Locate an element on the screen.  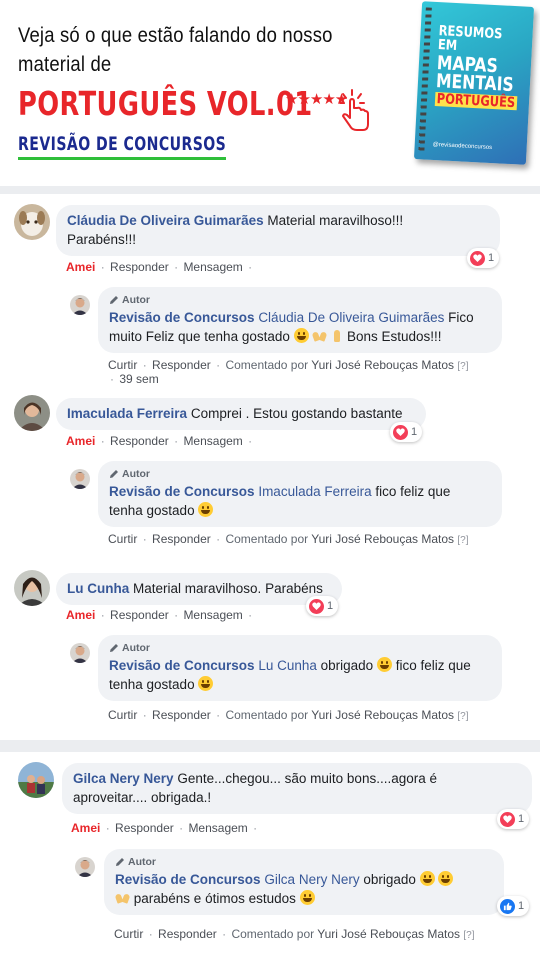
book-title-5: PORTUGUÊS is located at coordinates (476, 101).